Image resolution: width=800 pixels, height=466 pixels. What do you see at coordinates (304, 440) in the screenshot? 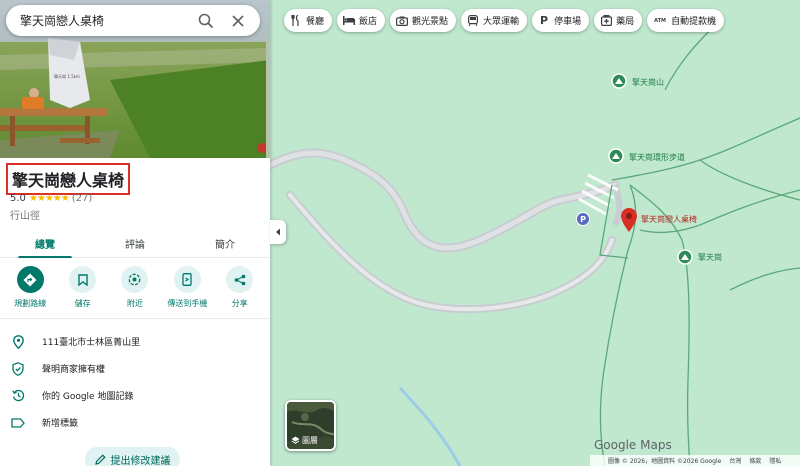
I see `layers-label: 圖層` at bounding box center [304, 440].